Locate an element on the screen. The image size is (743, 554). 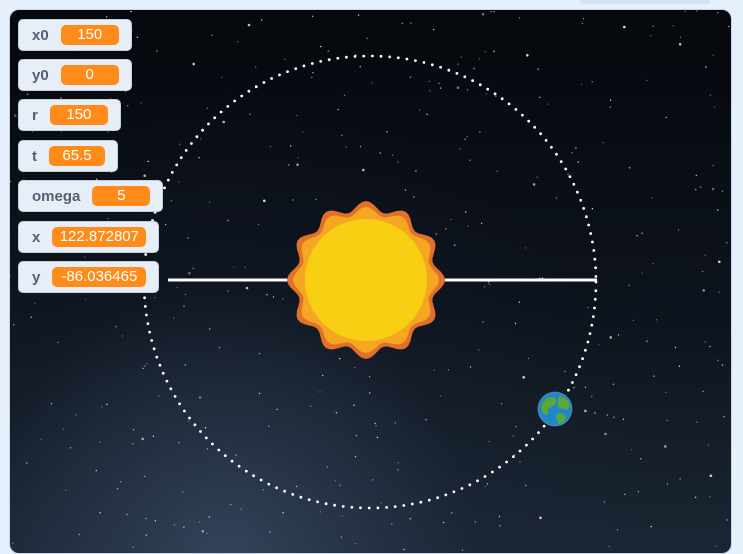
monitor-y0: y0 0 is located at coordinates (75, 75).